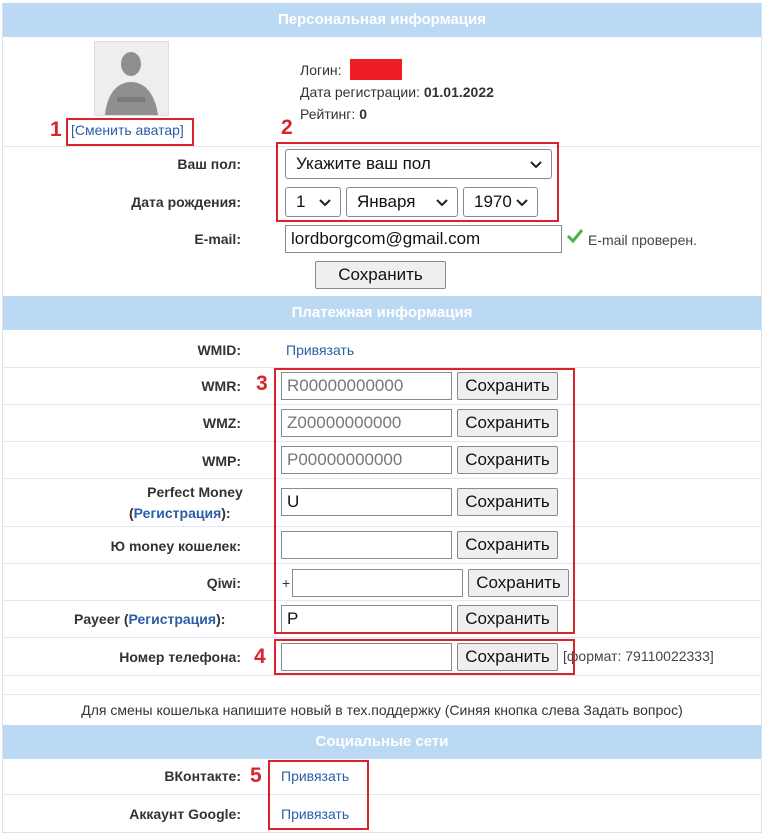 Image resolution: width=764 pixels, height=834 pixels. Describe the element at coordinates (493, 201) in the screenshot. I see `birth-year-value: 1970` at that location.